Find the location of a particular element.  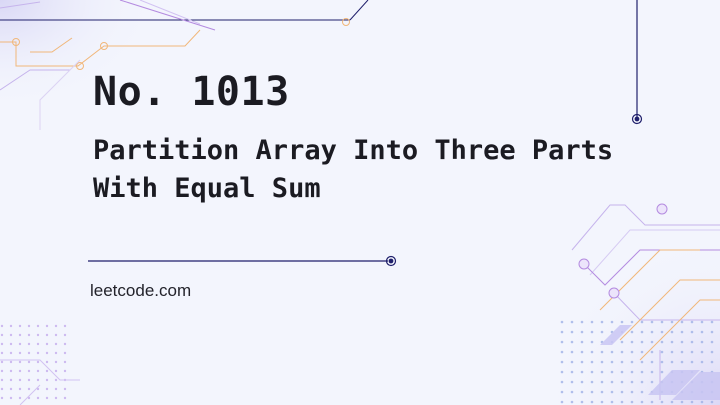

top-right-connector is located at coordinates (637, 62).